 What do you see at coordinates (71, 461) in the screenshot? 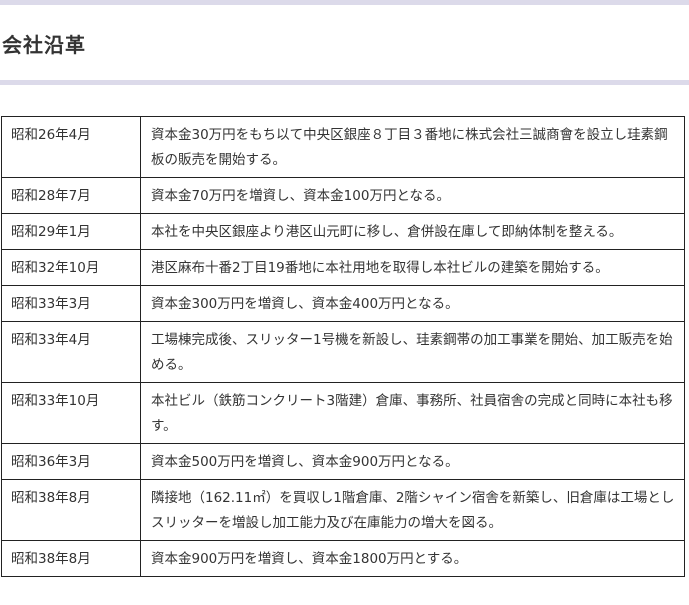
I see `history-date: 昭和36年3月` at bounding box center [71, 461].